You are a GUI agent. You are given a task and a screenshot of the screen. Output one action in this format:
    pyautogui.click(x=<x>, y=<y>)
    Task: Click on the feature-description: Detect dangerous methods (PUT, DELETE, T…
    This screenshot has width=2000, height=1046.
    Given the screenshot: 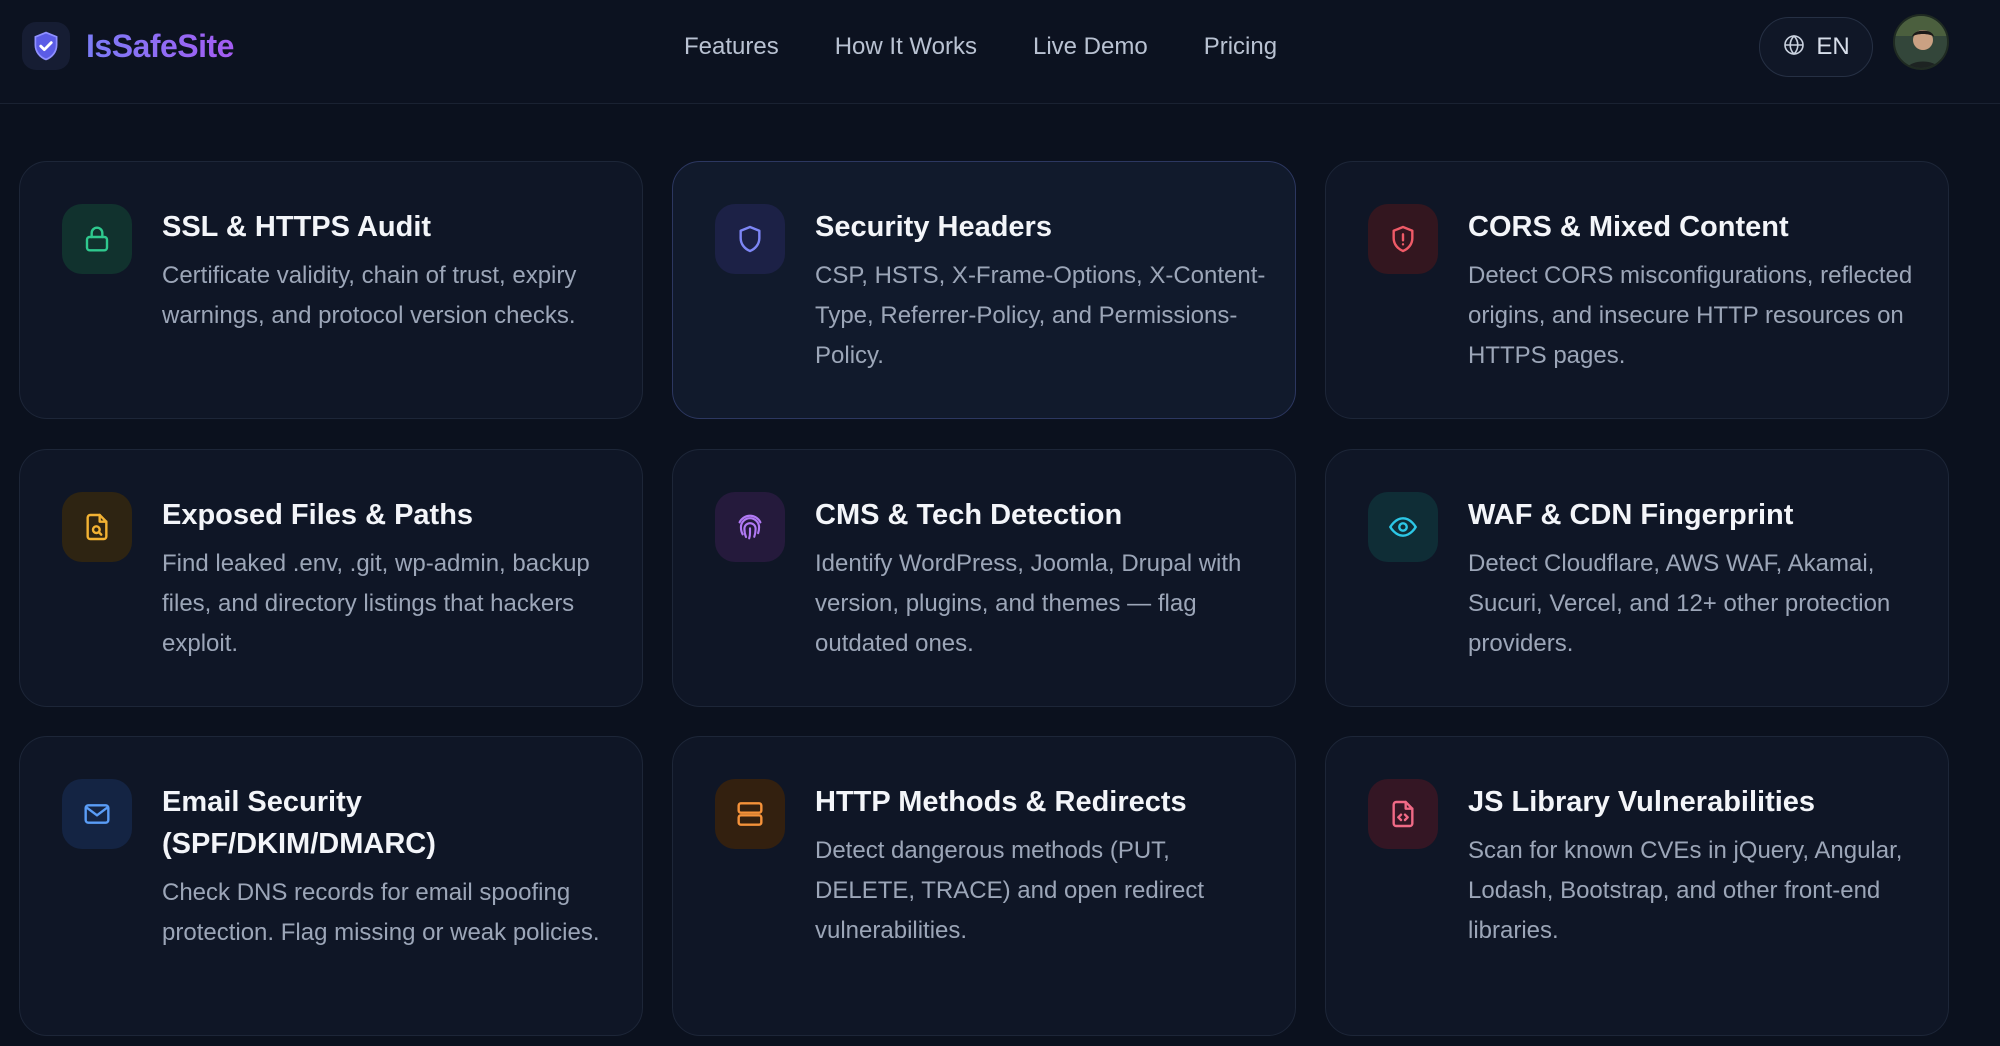 What is the action you would take?
    pyautogui.click(x=1010, y=890)
    